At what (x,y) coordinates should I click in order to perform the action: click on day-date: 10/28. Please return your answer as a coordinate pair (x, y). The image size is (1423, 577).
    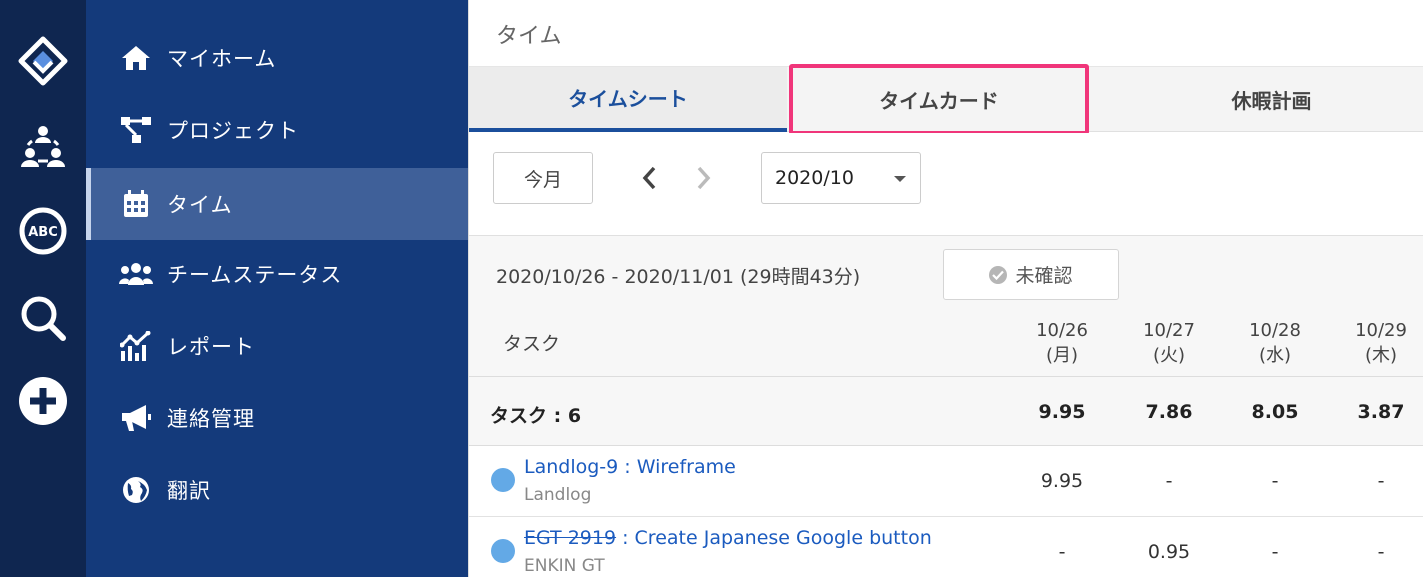
    Looking at the image, I should click on (1275, 330).